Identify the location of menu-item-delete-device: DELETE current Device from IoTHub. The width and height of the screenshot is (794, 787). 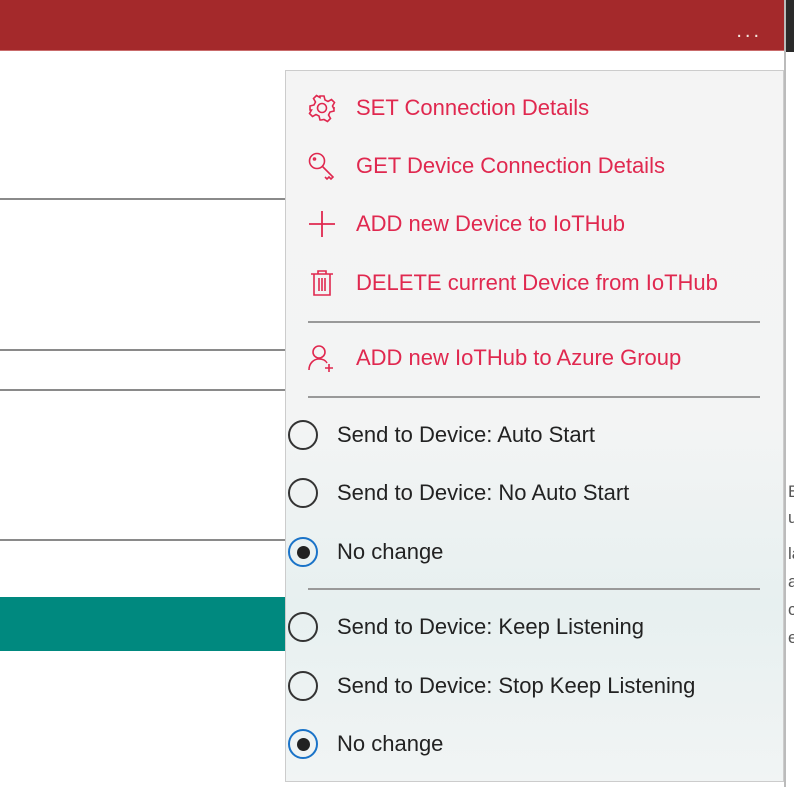
(534, 283).